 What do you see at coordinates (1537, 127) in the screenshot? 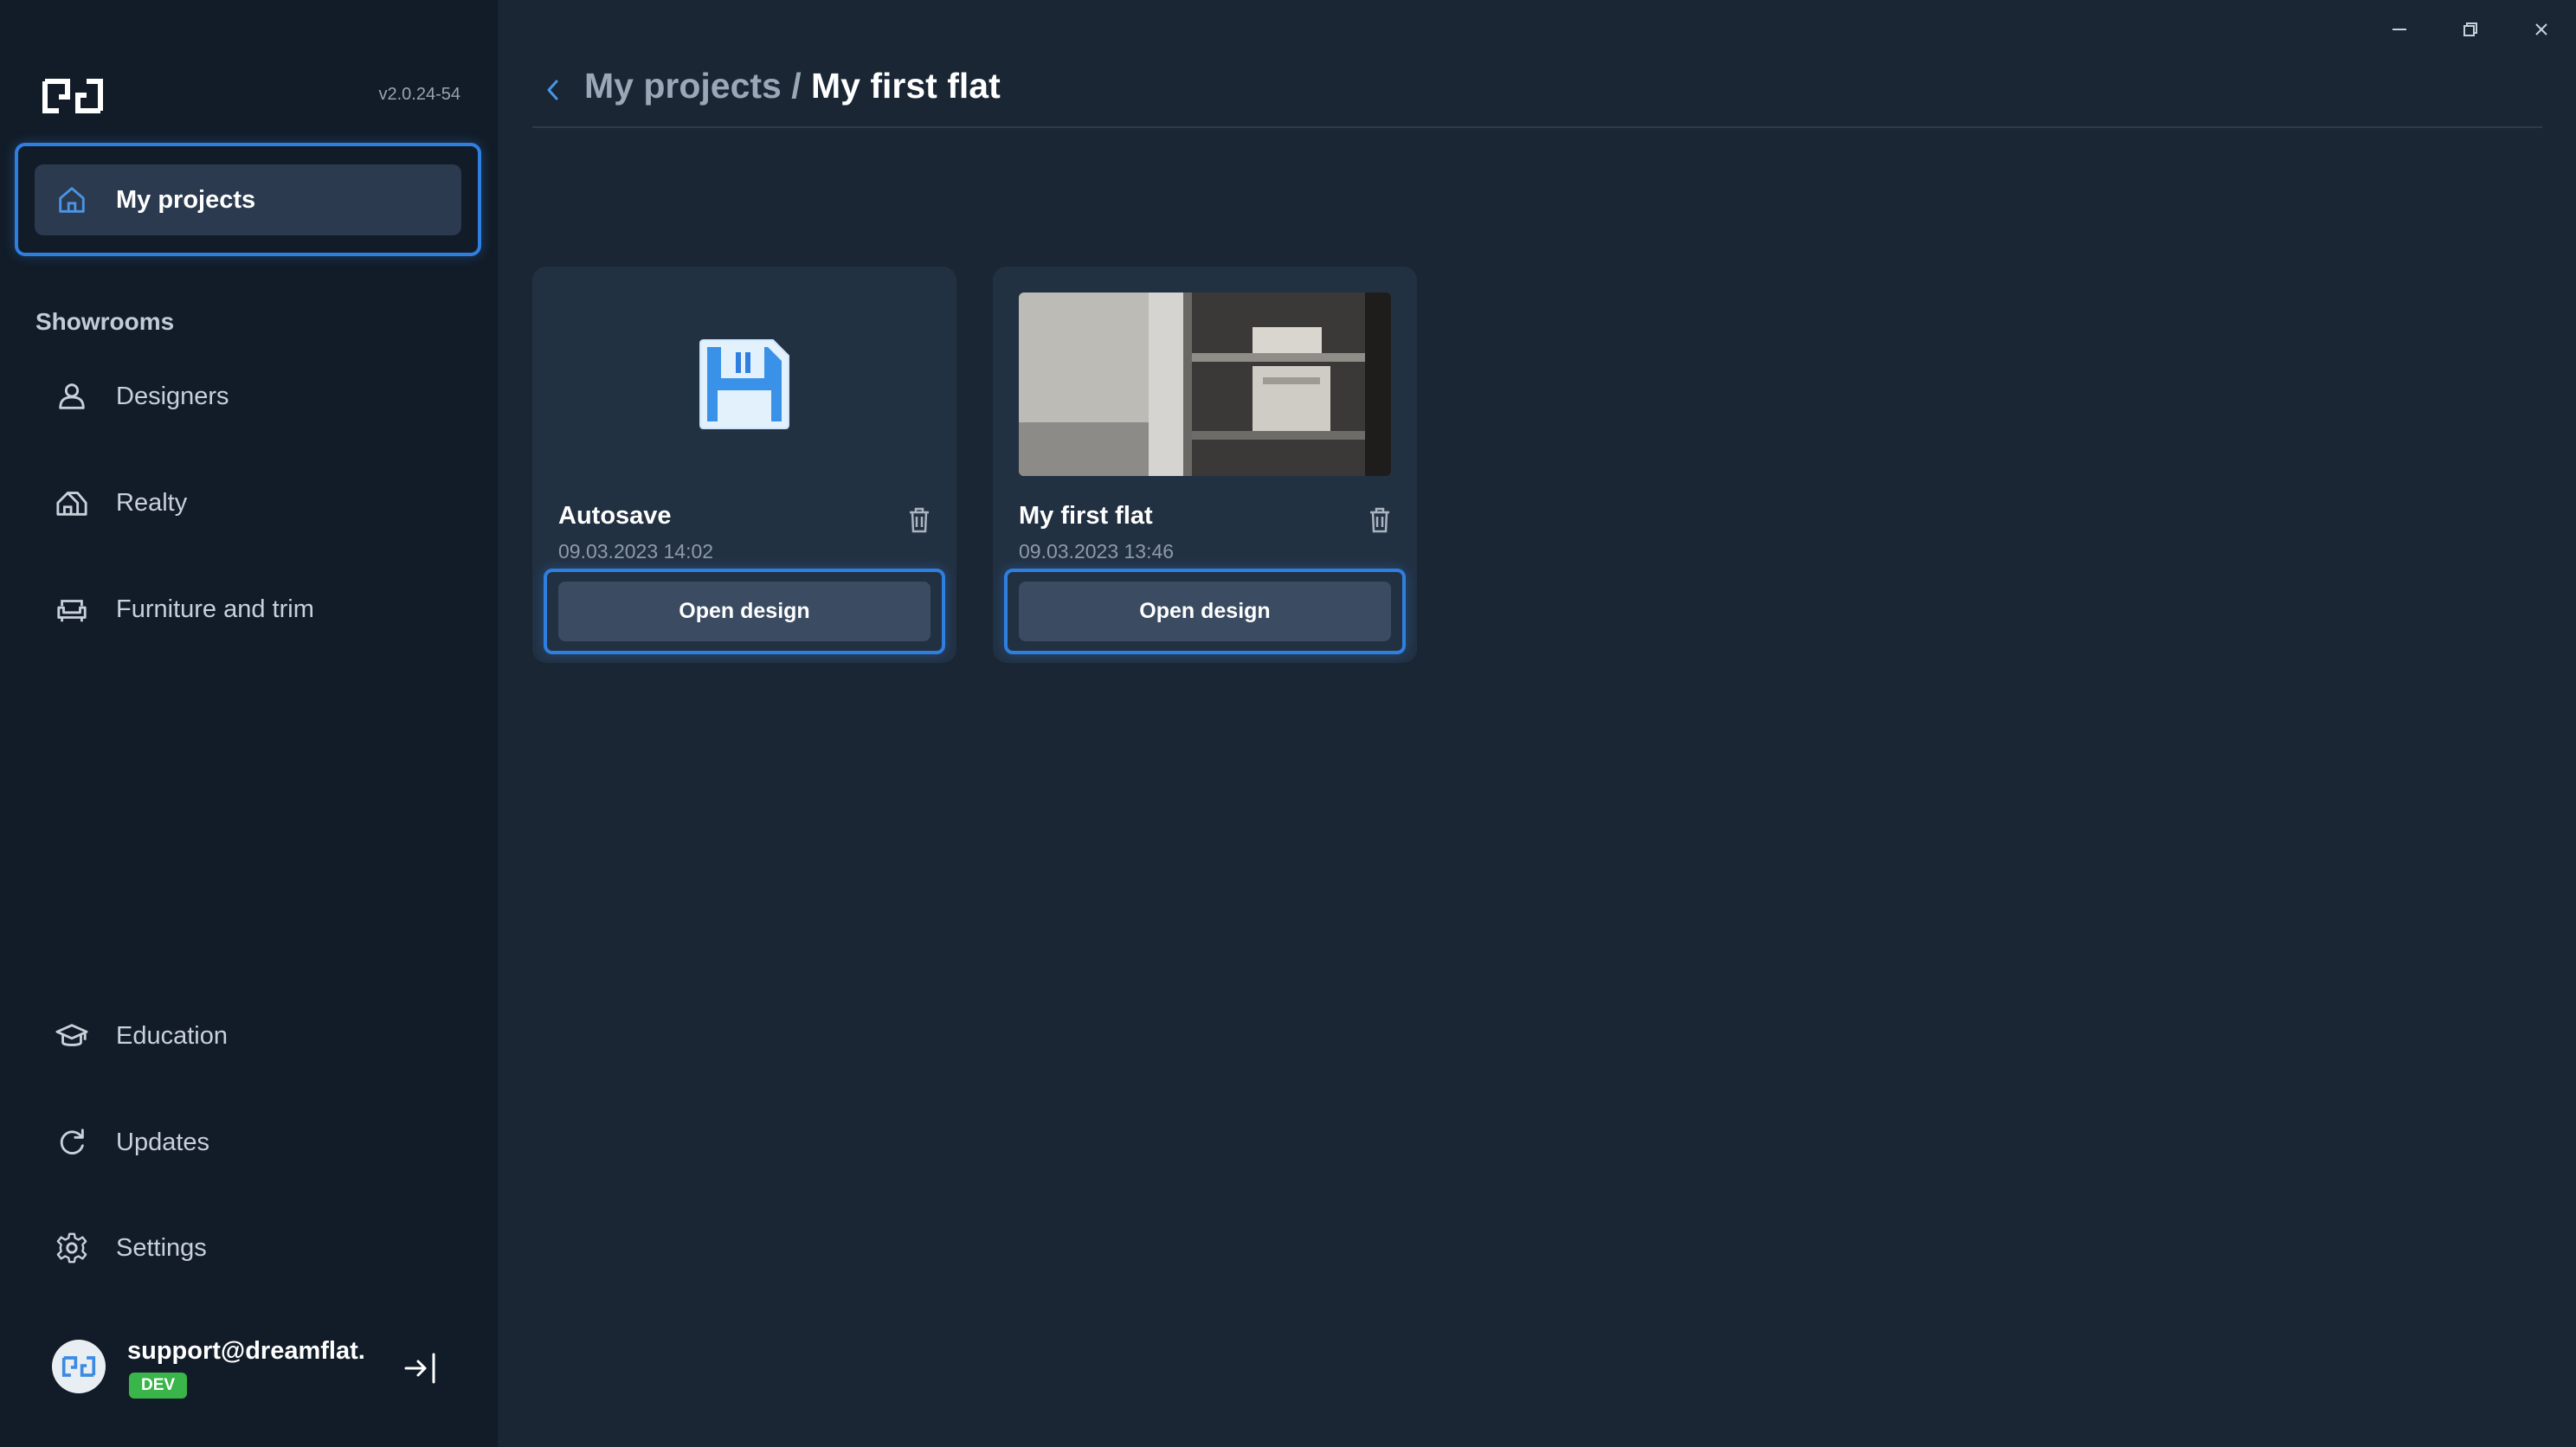
I see `header-divider` at bounding box center [1537, 127].